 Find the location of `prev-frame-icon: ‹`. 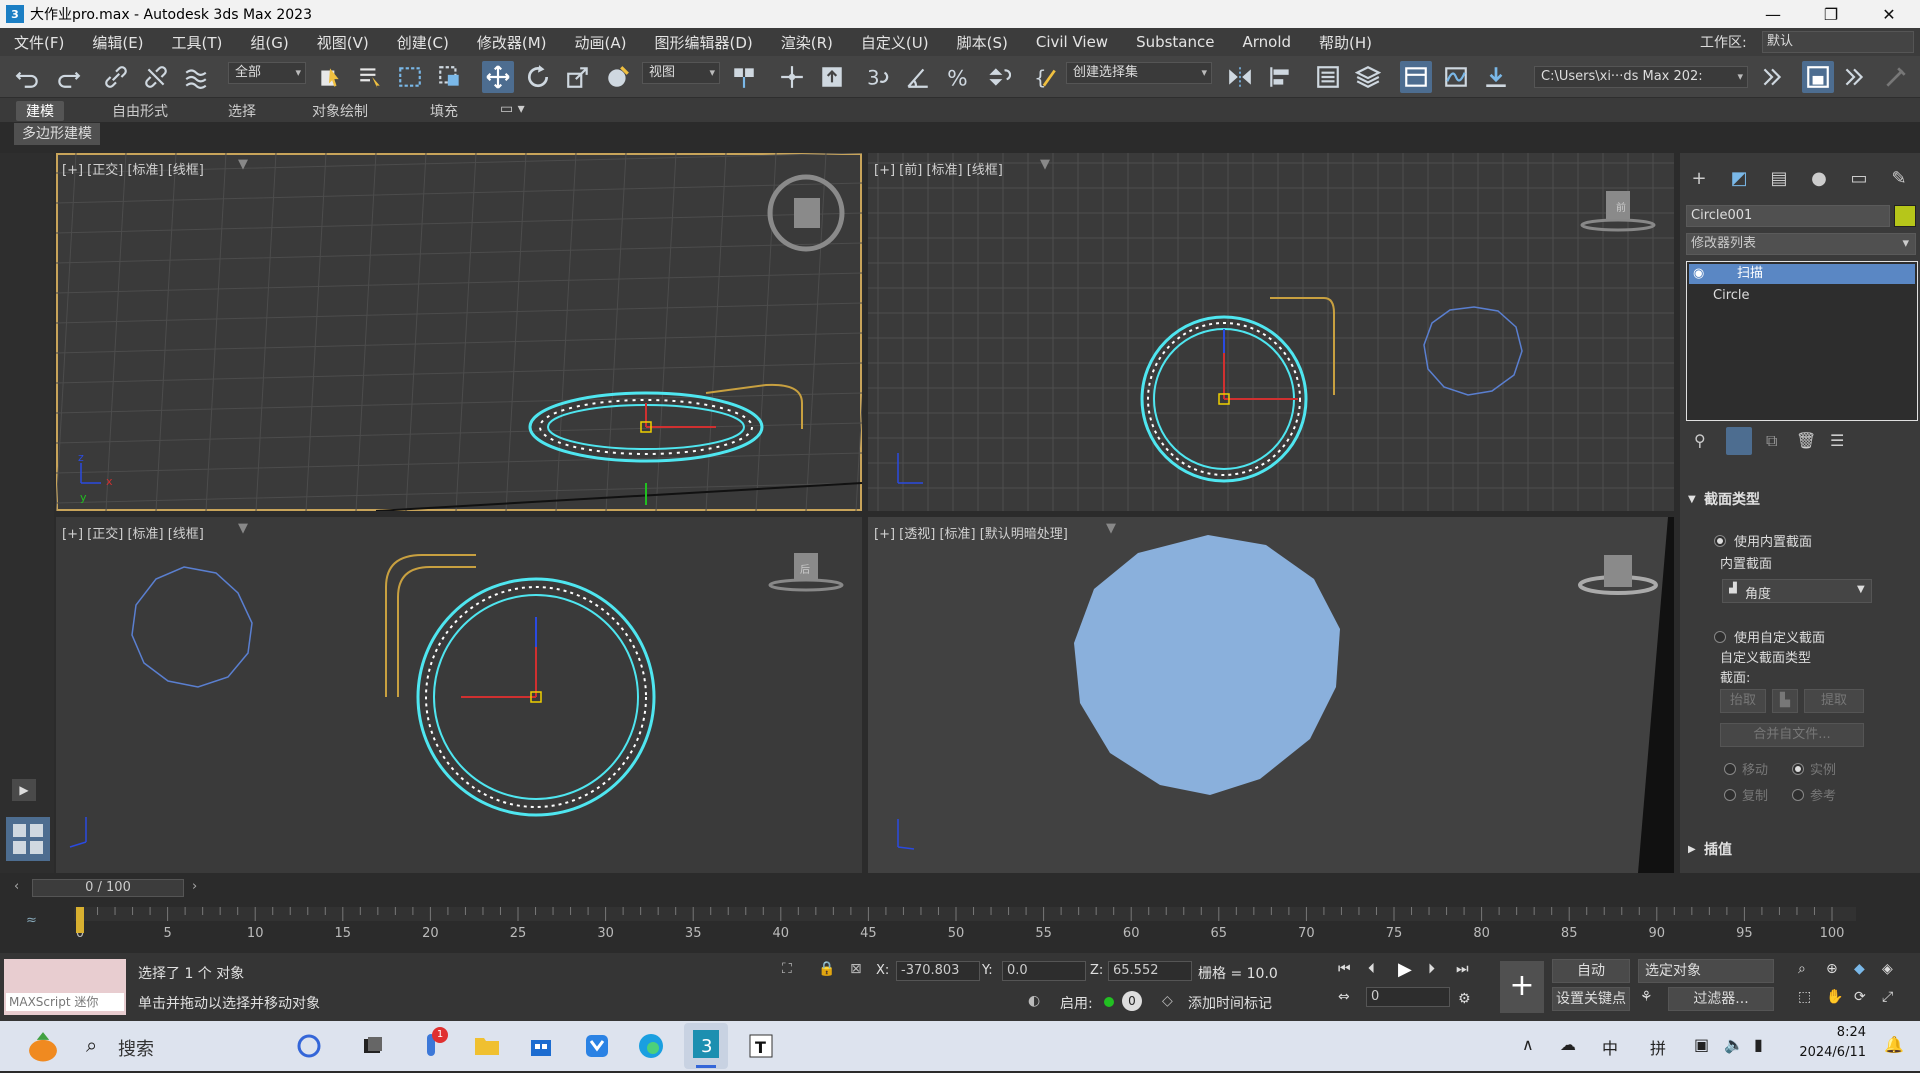

prev-frame-icon: ‹ is located at coordinates (16, 886).